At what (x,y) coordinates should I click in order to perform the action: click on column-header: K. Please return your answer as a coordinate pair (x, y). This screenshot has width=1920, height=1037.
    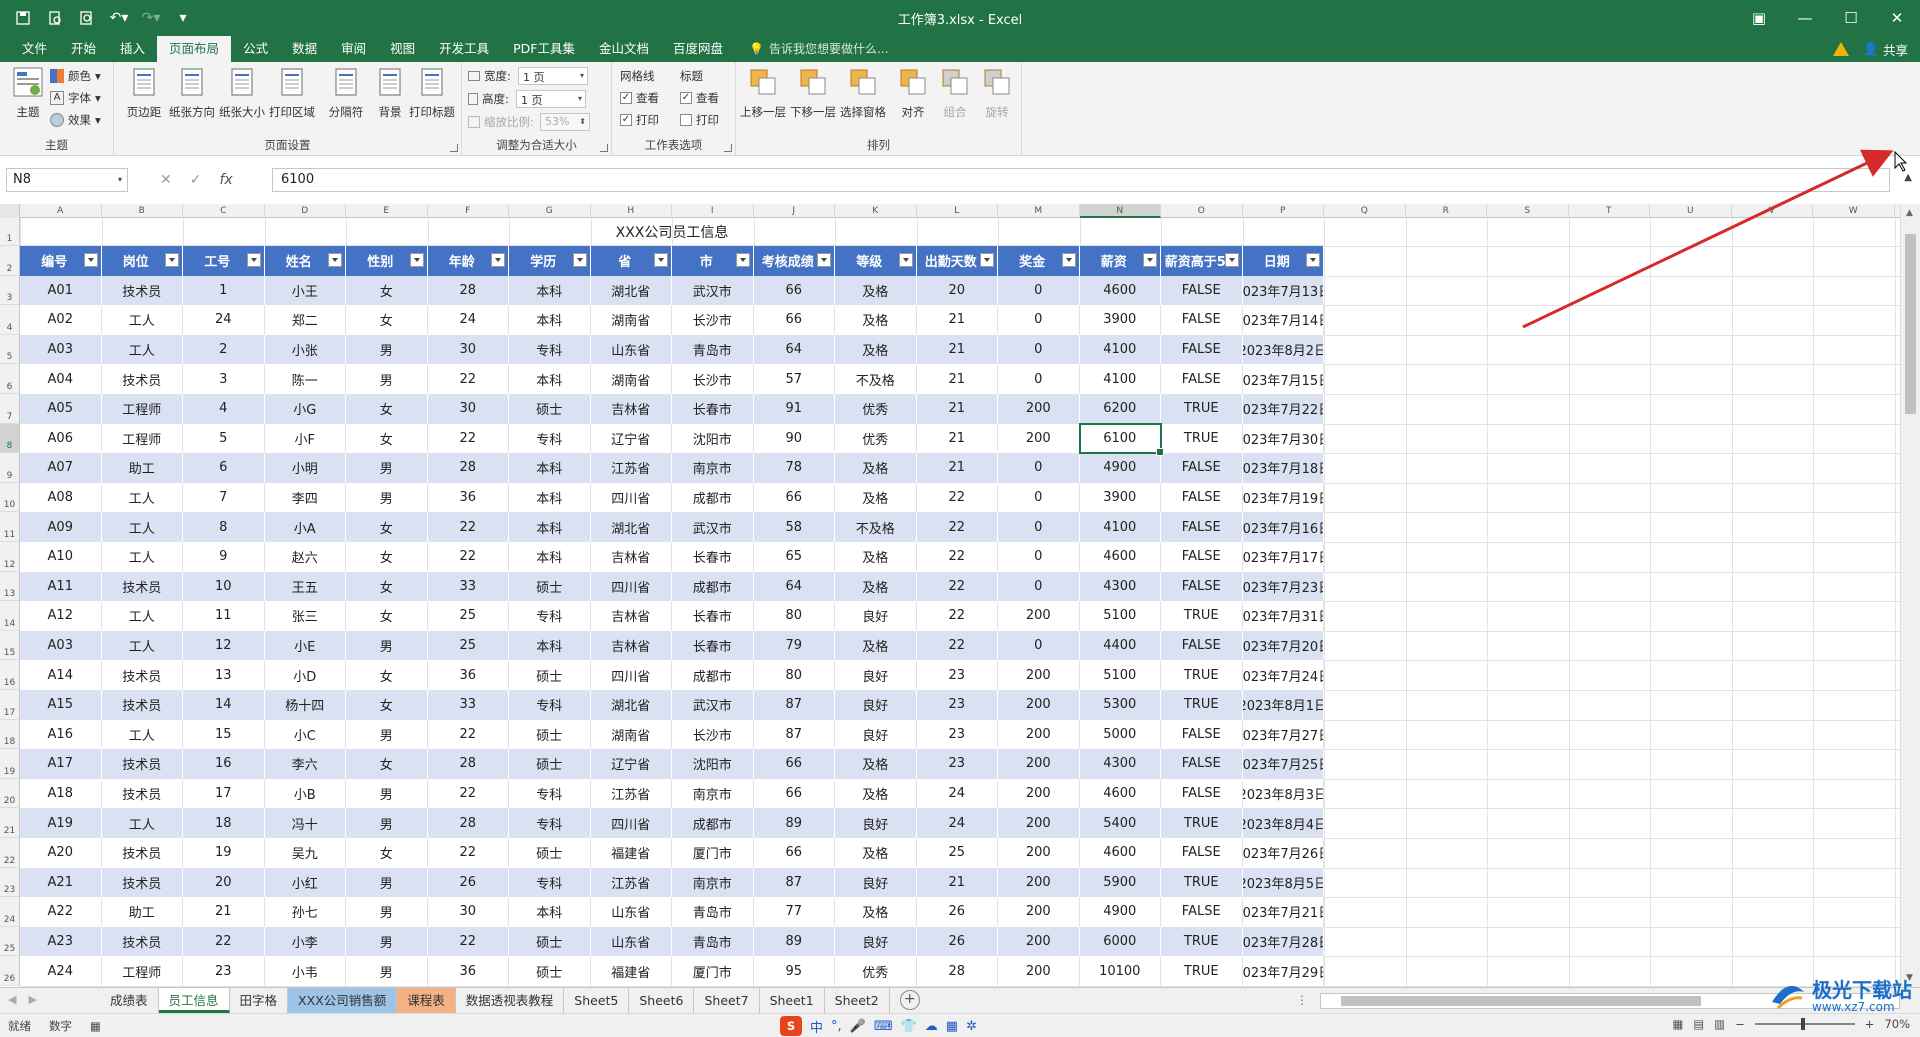
    Looking at the image, I should click on (876, 211).